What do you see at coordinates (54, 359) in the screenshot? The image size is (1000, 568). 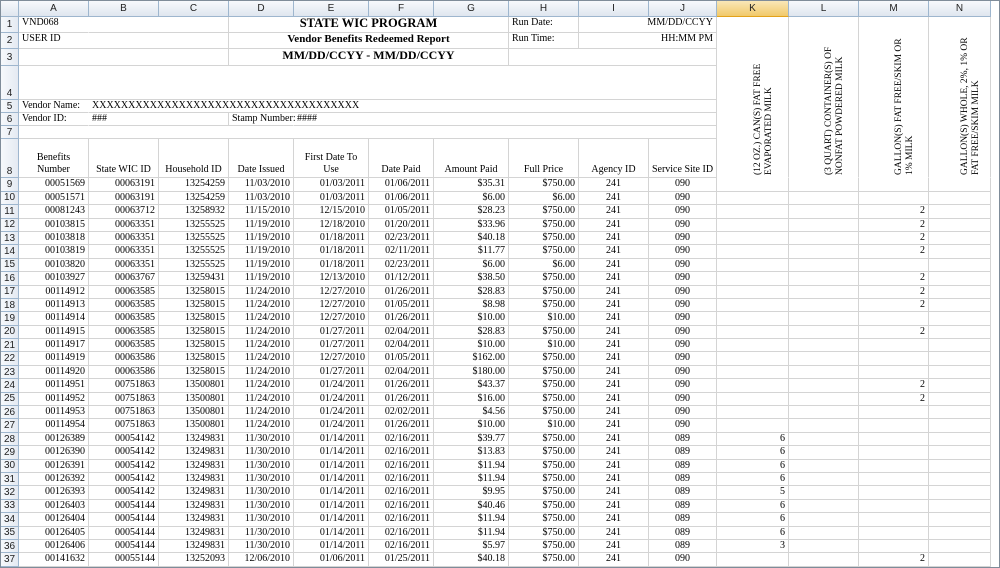 I see `benefits-number-cell: 00114919` at bounding box center [54, 359].